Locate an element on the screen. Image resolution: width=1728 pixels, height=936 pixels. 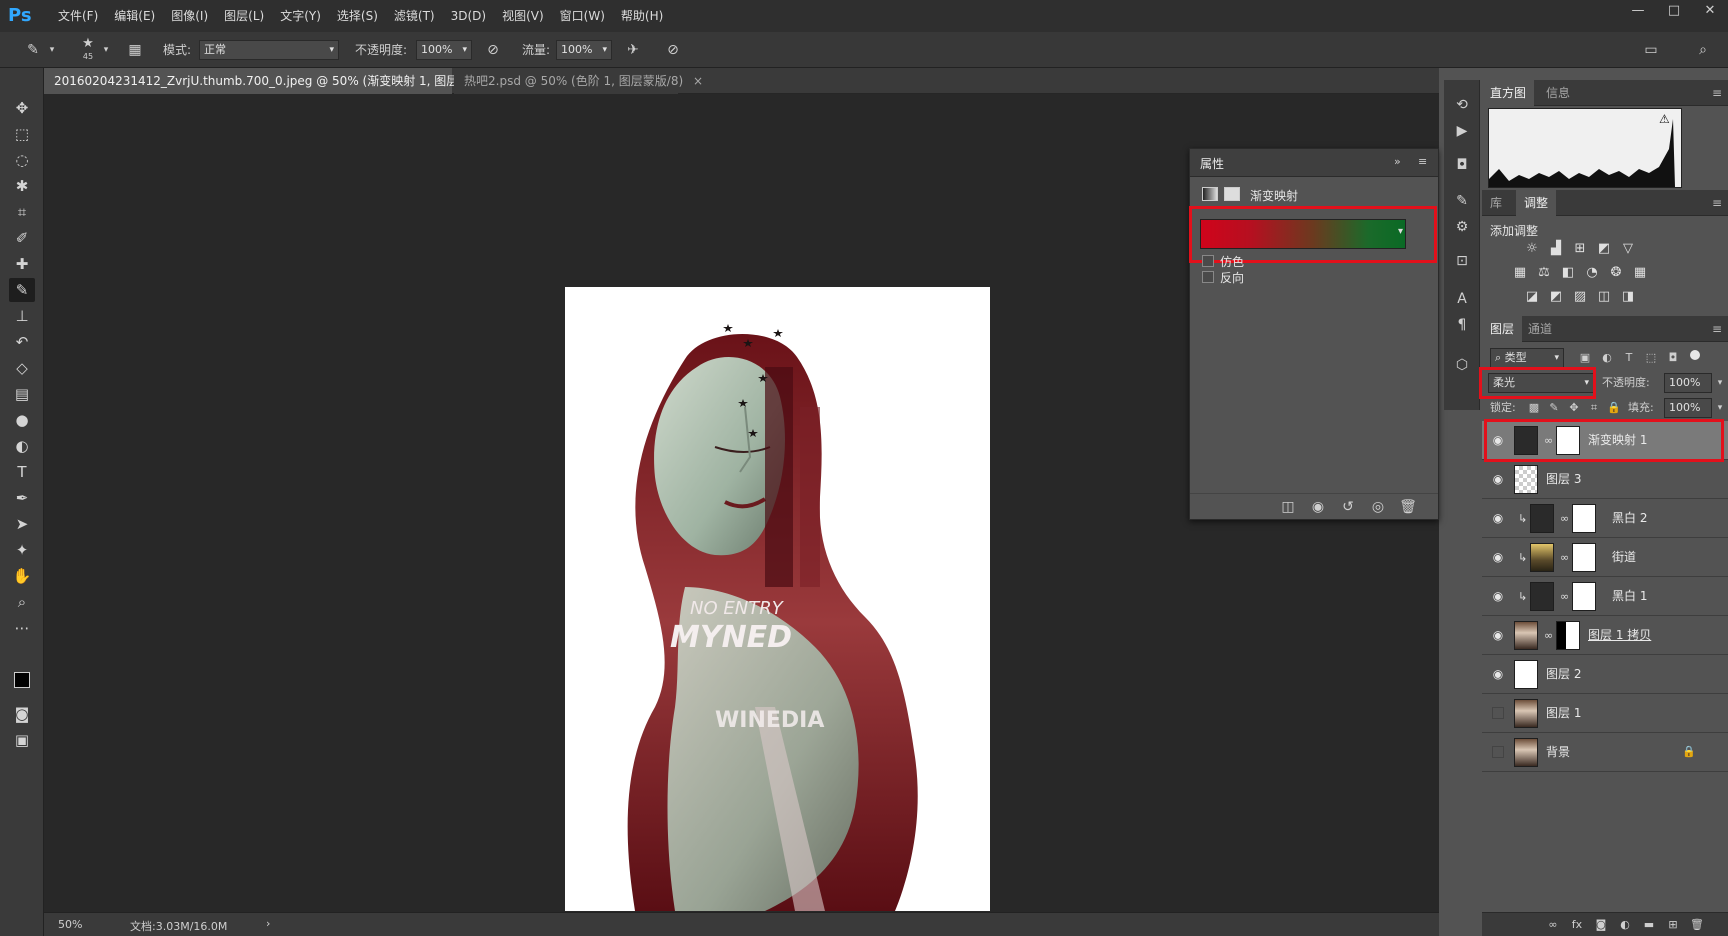
brush-panel-icon: ✎ is located at coordinates (1462, 201).